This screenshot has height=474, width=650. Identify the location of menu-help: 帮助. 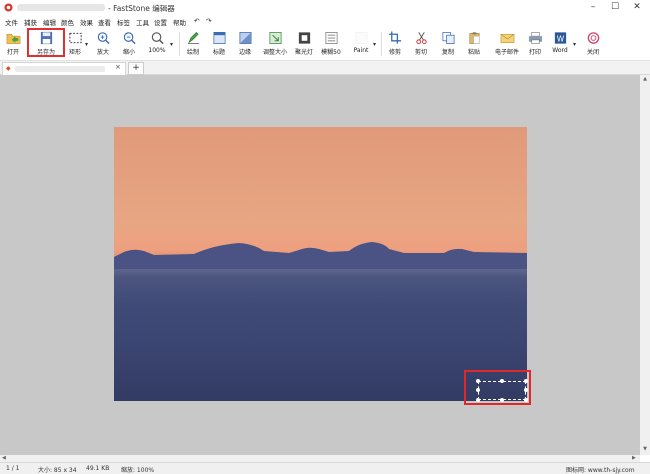
(179, 22).